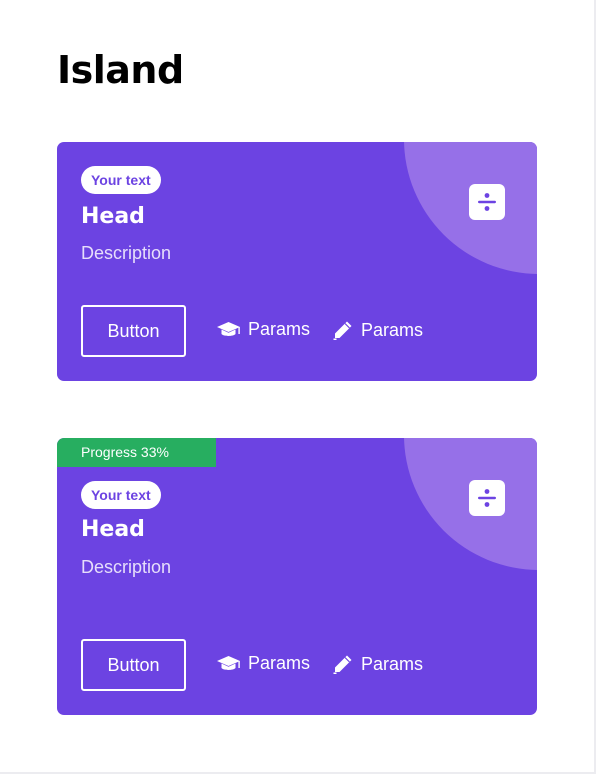 Image resolution: width=596 pixels, height=774 pixels. Describe the element at coordinates (120, 70) in the screenshot. I see `page-title: Island` at that location.